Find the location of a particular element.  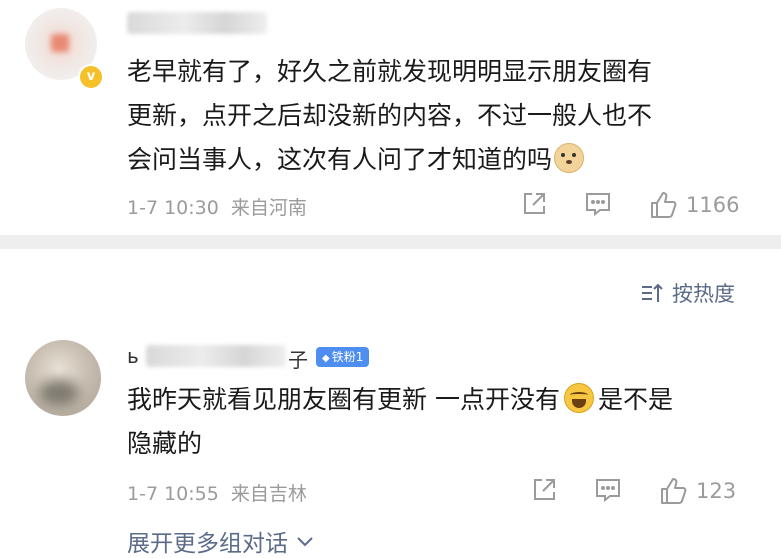

comment-text: 我昨天就看见朋友圈有更新 一点开没有 是不是 隐藏的 is located at coordinates (400, 422).